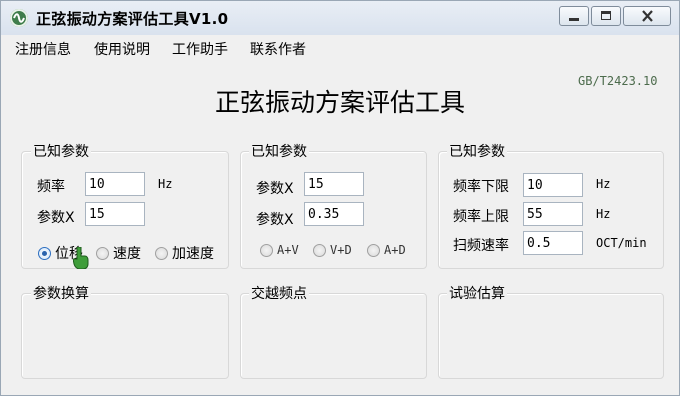 The image size is (680, 396). Describe the element at coordinates (275, 220) in the screenshot. I see `param2-label: 参数X` at that location.